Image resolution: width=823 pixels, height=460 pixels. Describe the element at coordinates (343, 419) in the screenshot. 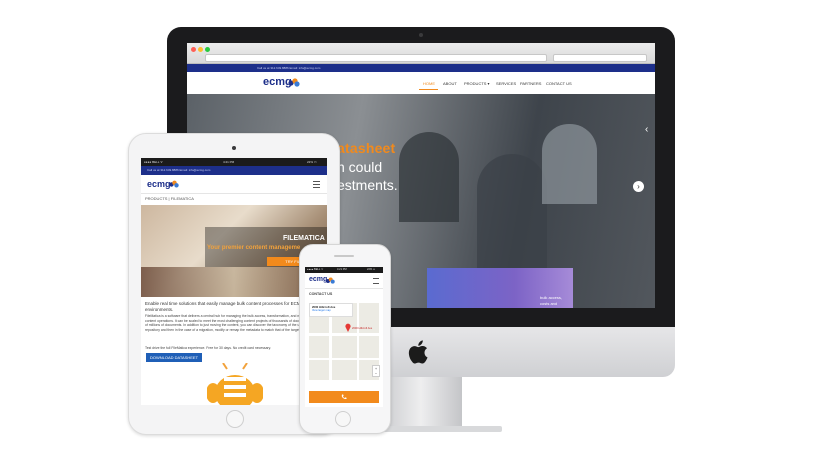

I see `iphone-home-button` at that location.